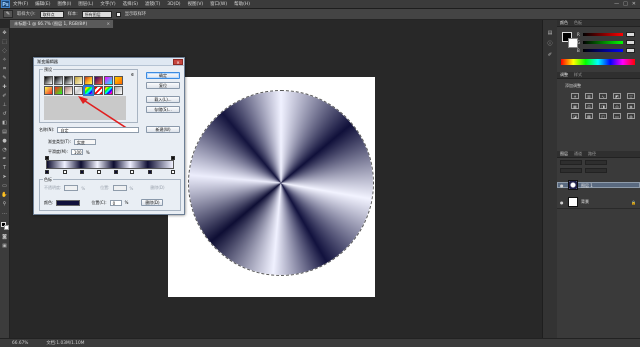  What do you see at coordinates (4, 87) in the screenshot?
I see `healing-brush-icon: ✚` at bounding box center [4, 87].